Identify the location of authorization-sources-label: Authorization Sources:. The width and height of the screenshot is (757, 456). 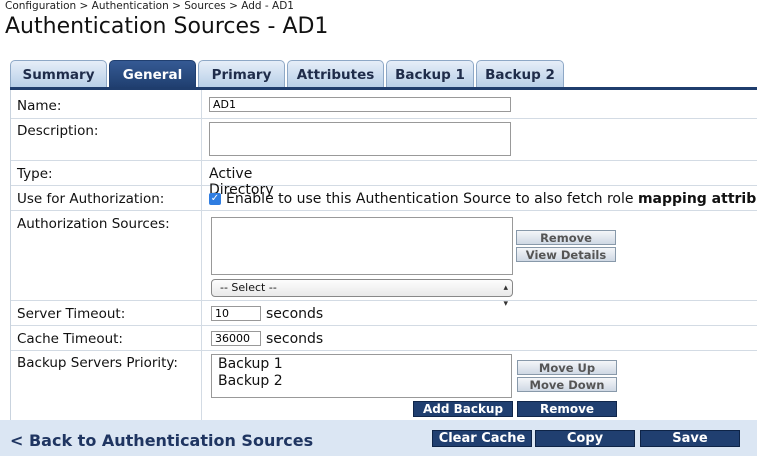
(93, 224).